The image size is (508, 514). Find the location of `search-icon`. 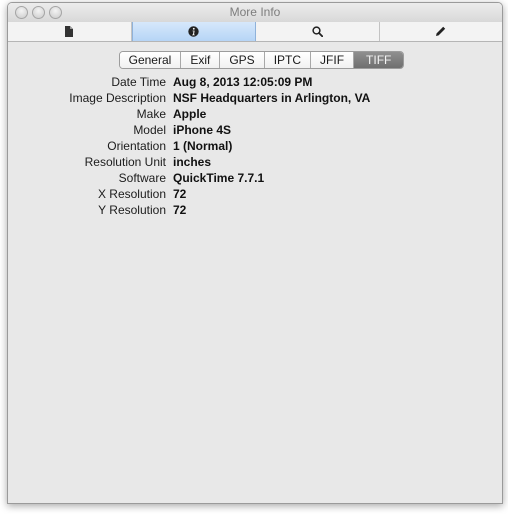

search-icon is located at coordinates (317, 31).